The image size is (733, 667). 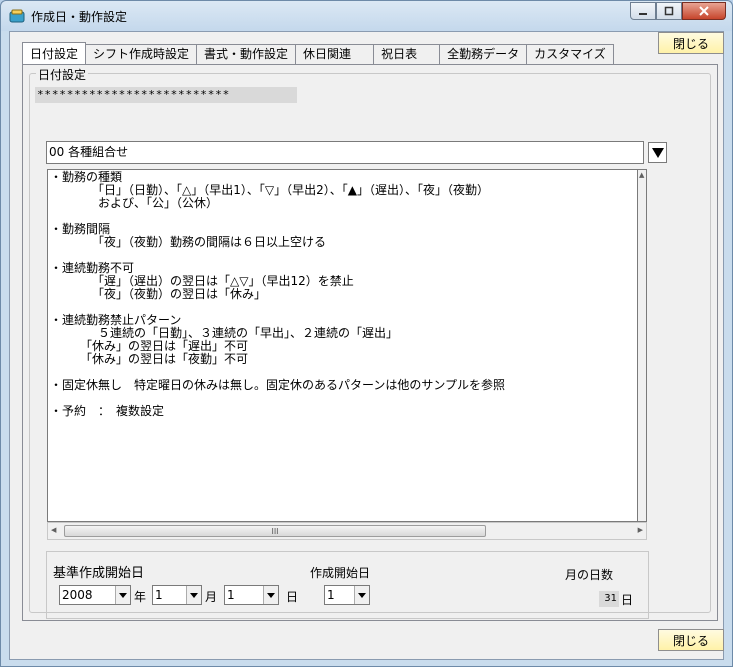 What do you see at coordinates (345, 152) in the screenshot?
I see `pattern-combo-input: 00 各種組合せ` at bounding box center [345, 152].